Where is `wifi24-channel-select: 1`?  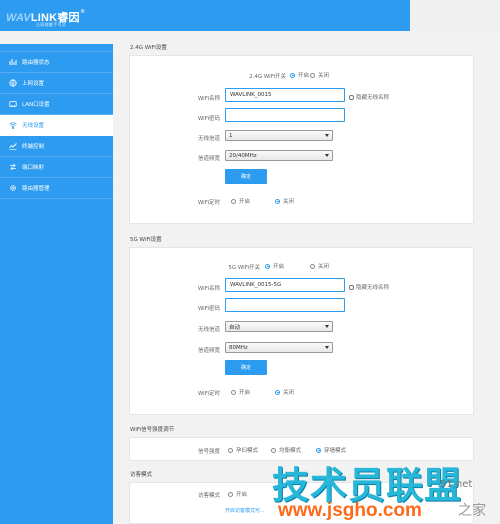 wifi24-channel-select: 1 is located at coordinates (279, 135).